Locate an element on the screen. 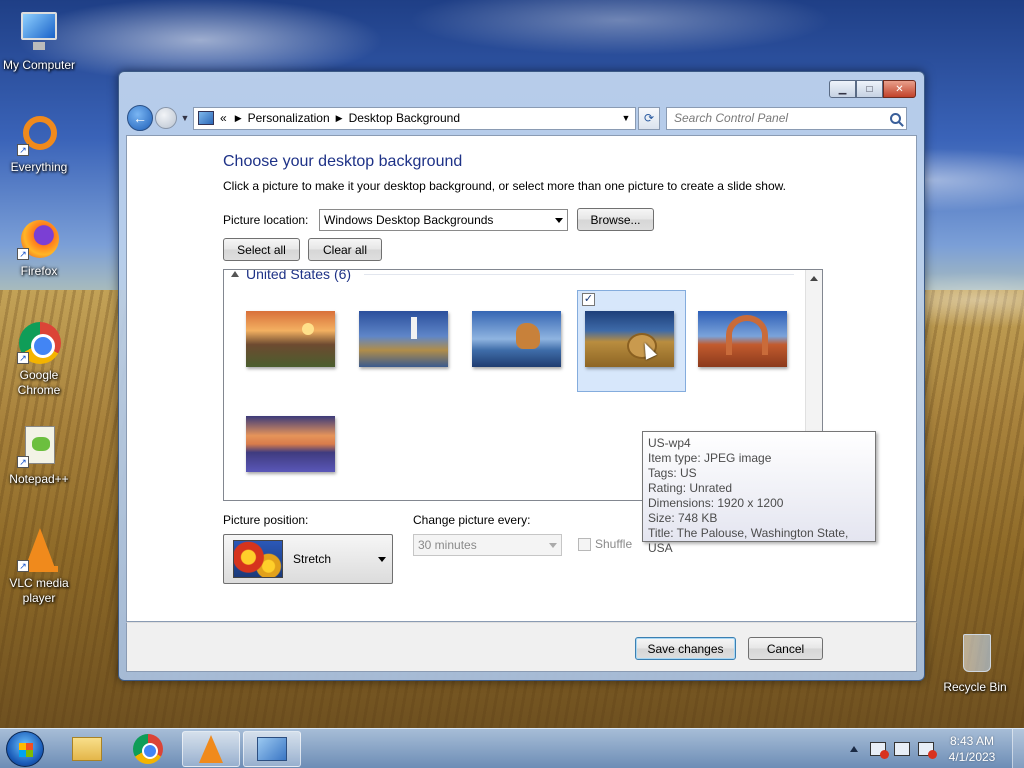  minimize-button: ▁ is located at coordinates (842, 89).